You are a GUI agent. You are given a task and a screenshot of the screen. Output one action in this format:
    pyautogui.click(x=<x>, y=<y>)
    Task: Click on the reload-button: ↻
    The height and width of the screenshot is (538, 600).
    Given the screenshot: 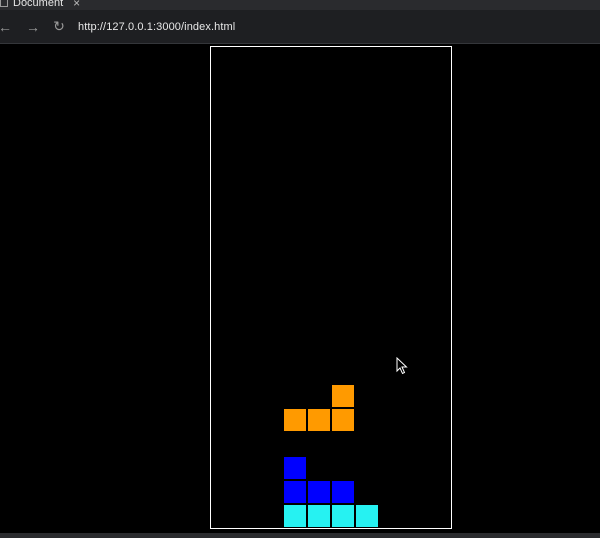 What is the action you would take?
    pyautogui.click(x=59, y=27)
    